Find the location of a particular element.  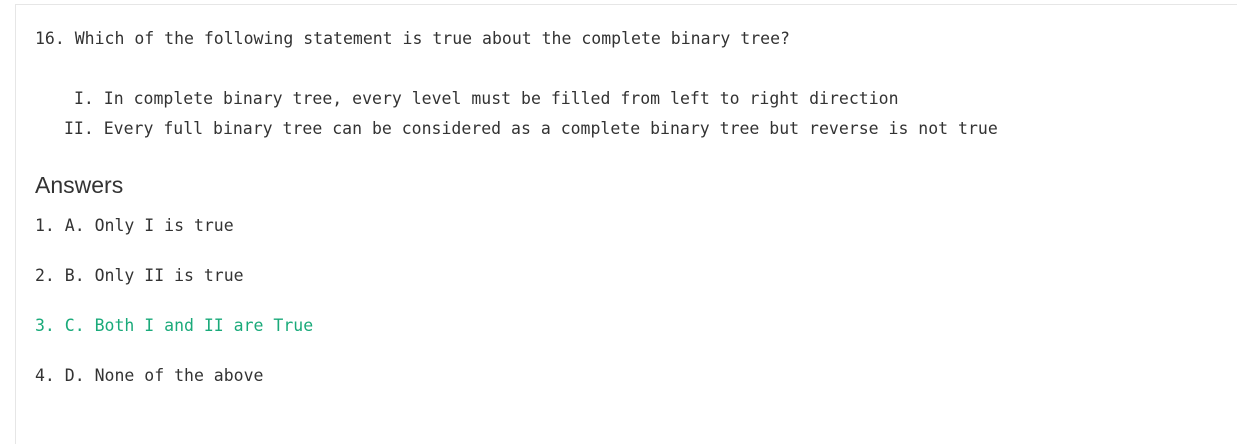

answer-option-b: 2. B. Only II is true is located at coordinates (139, 276).